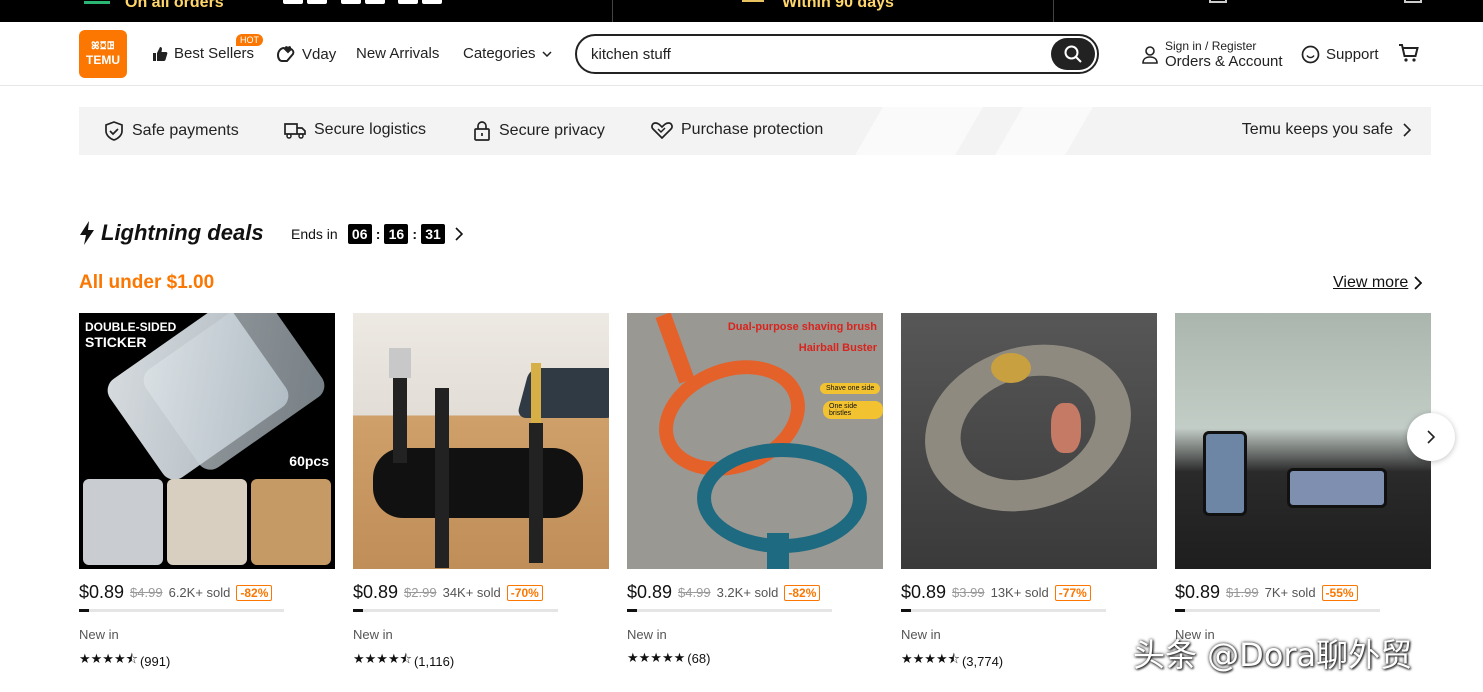  Describe the element at coordinates (199, 592) in the screenshot. I see `sold-count: 6.2K+ sold` at that location.